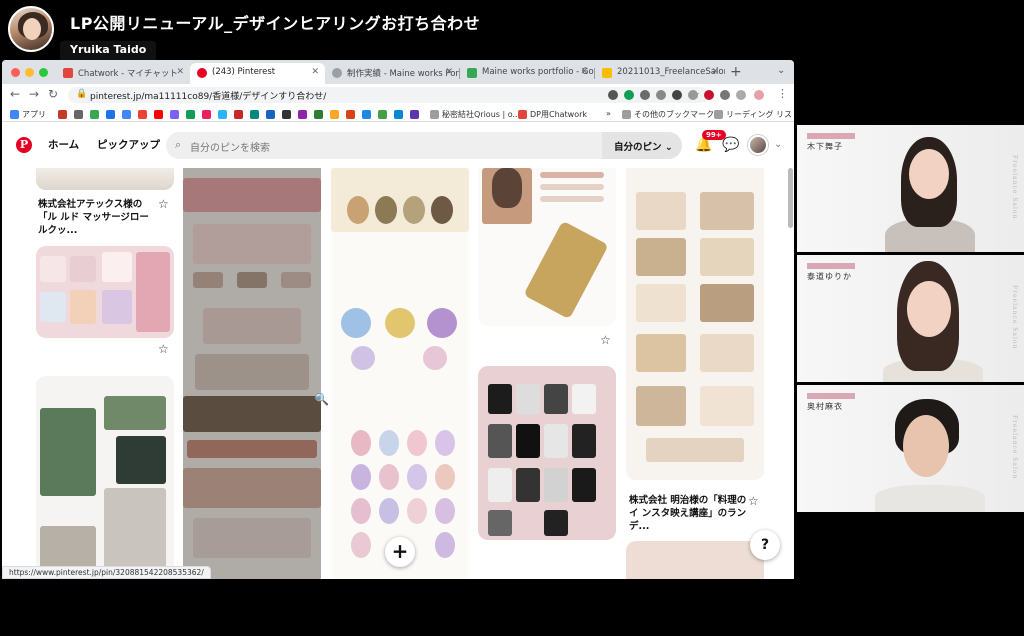 The width and height of the screenshot is (1024, 636). I want to click on profile-avatar-icon, so click(759, 95).